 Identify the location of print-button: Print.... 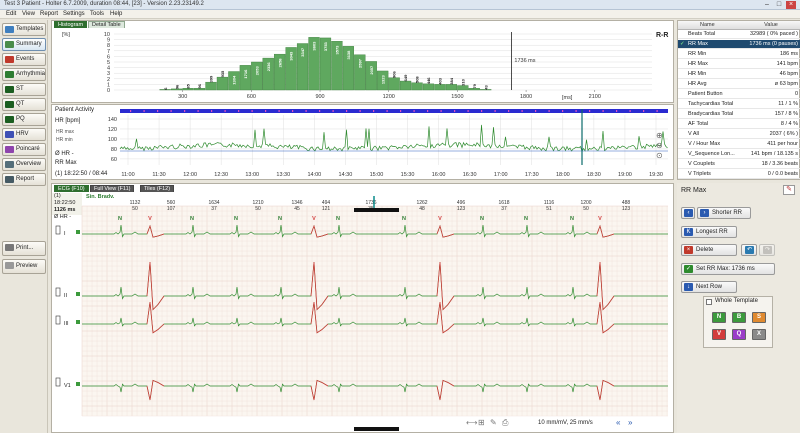
(24, 248).